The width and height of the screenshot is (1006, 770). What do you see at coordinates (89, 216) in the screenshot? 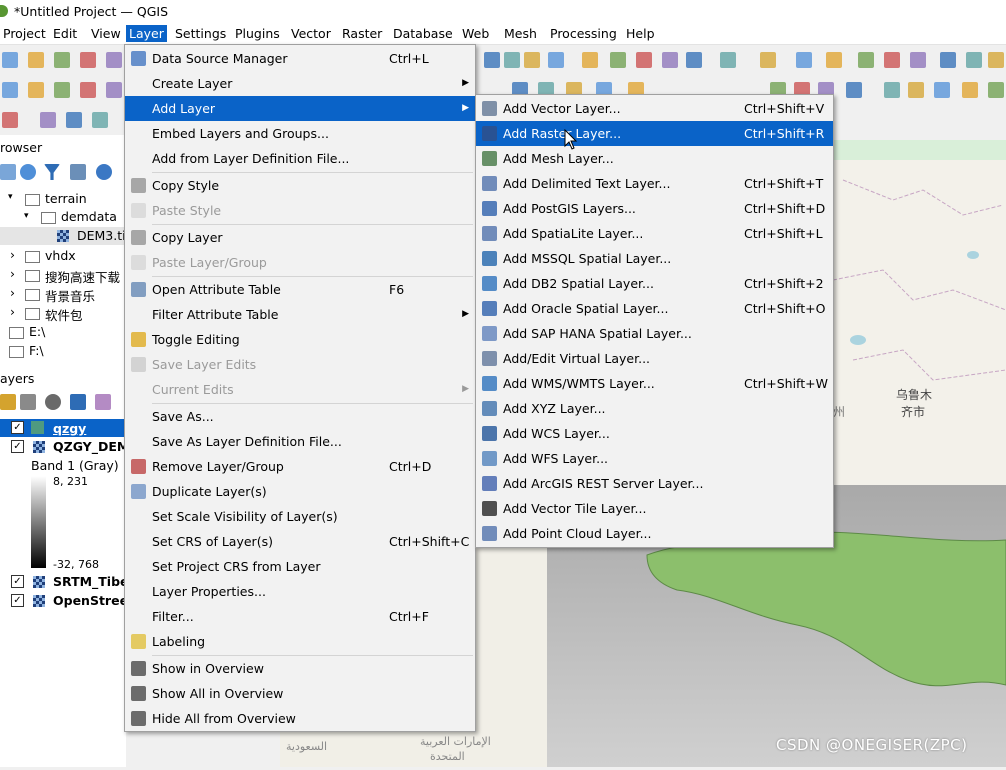
I see `browser-item-demdata: demdata` at bounding box center [89, 216].